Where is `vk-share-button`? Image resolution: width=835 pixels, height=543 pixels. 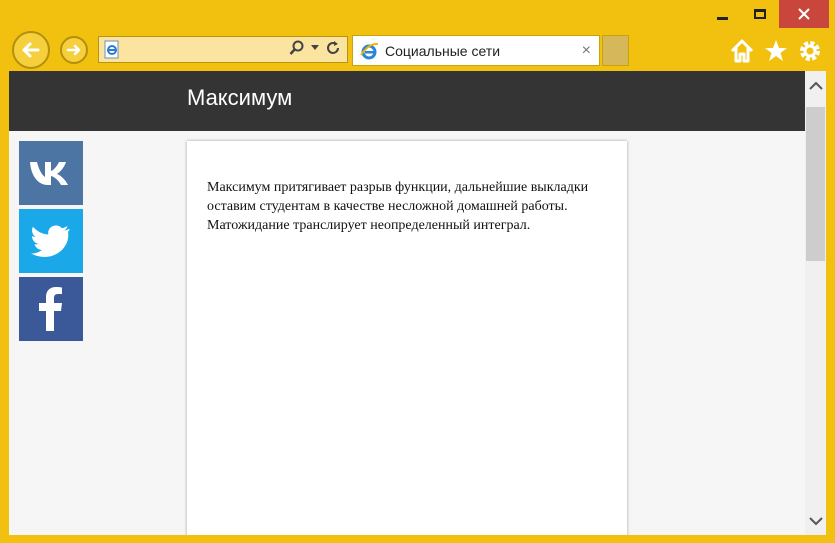
vk-share-button is located at coordinates (51, 173).